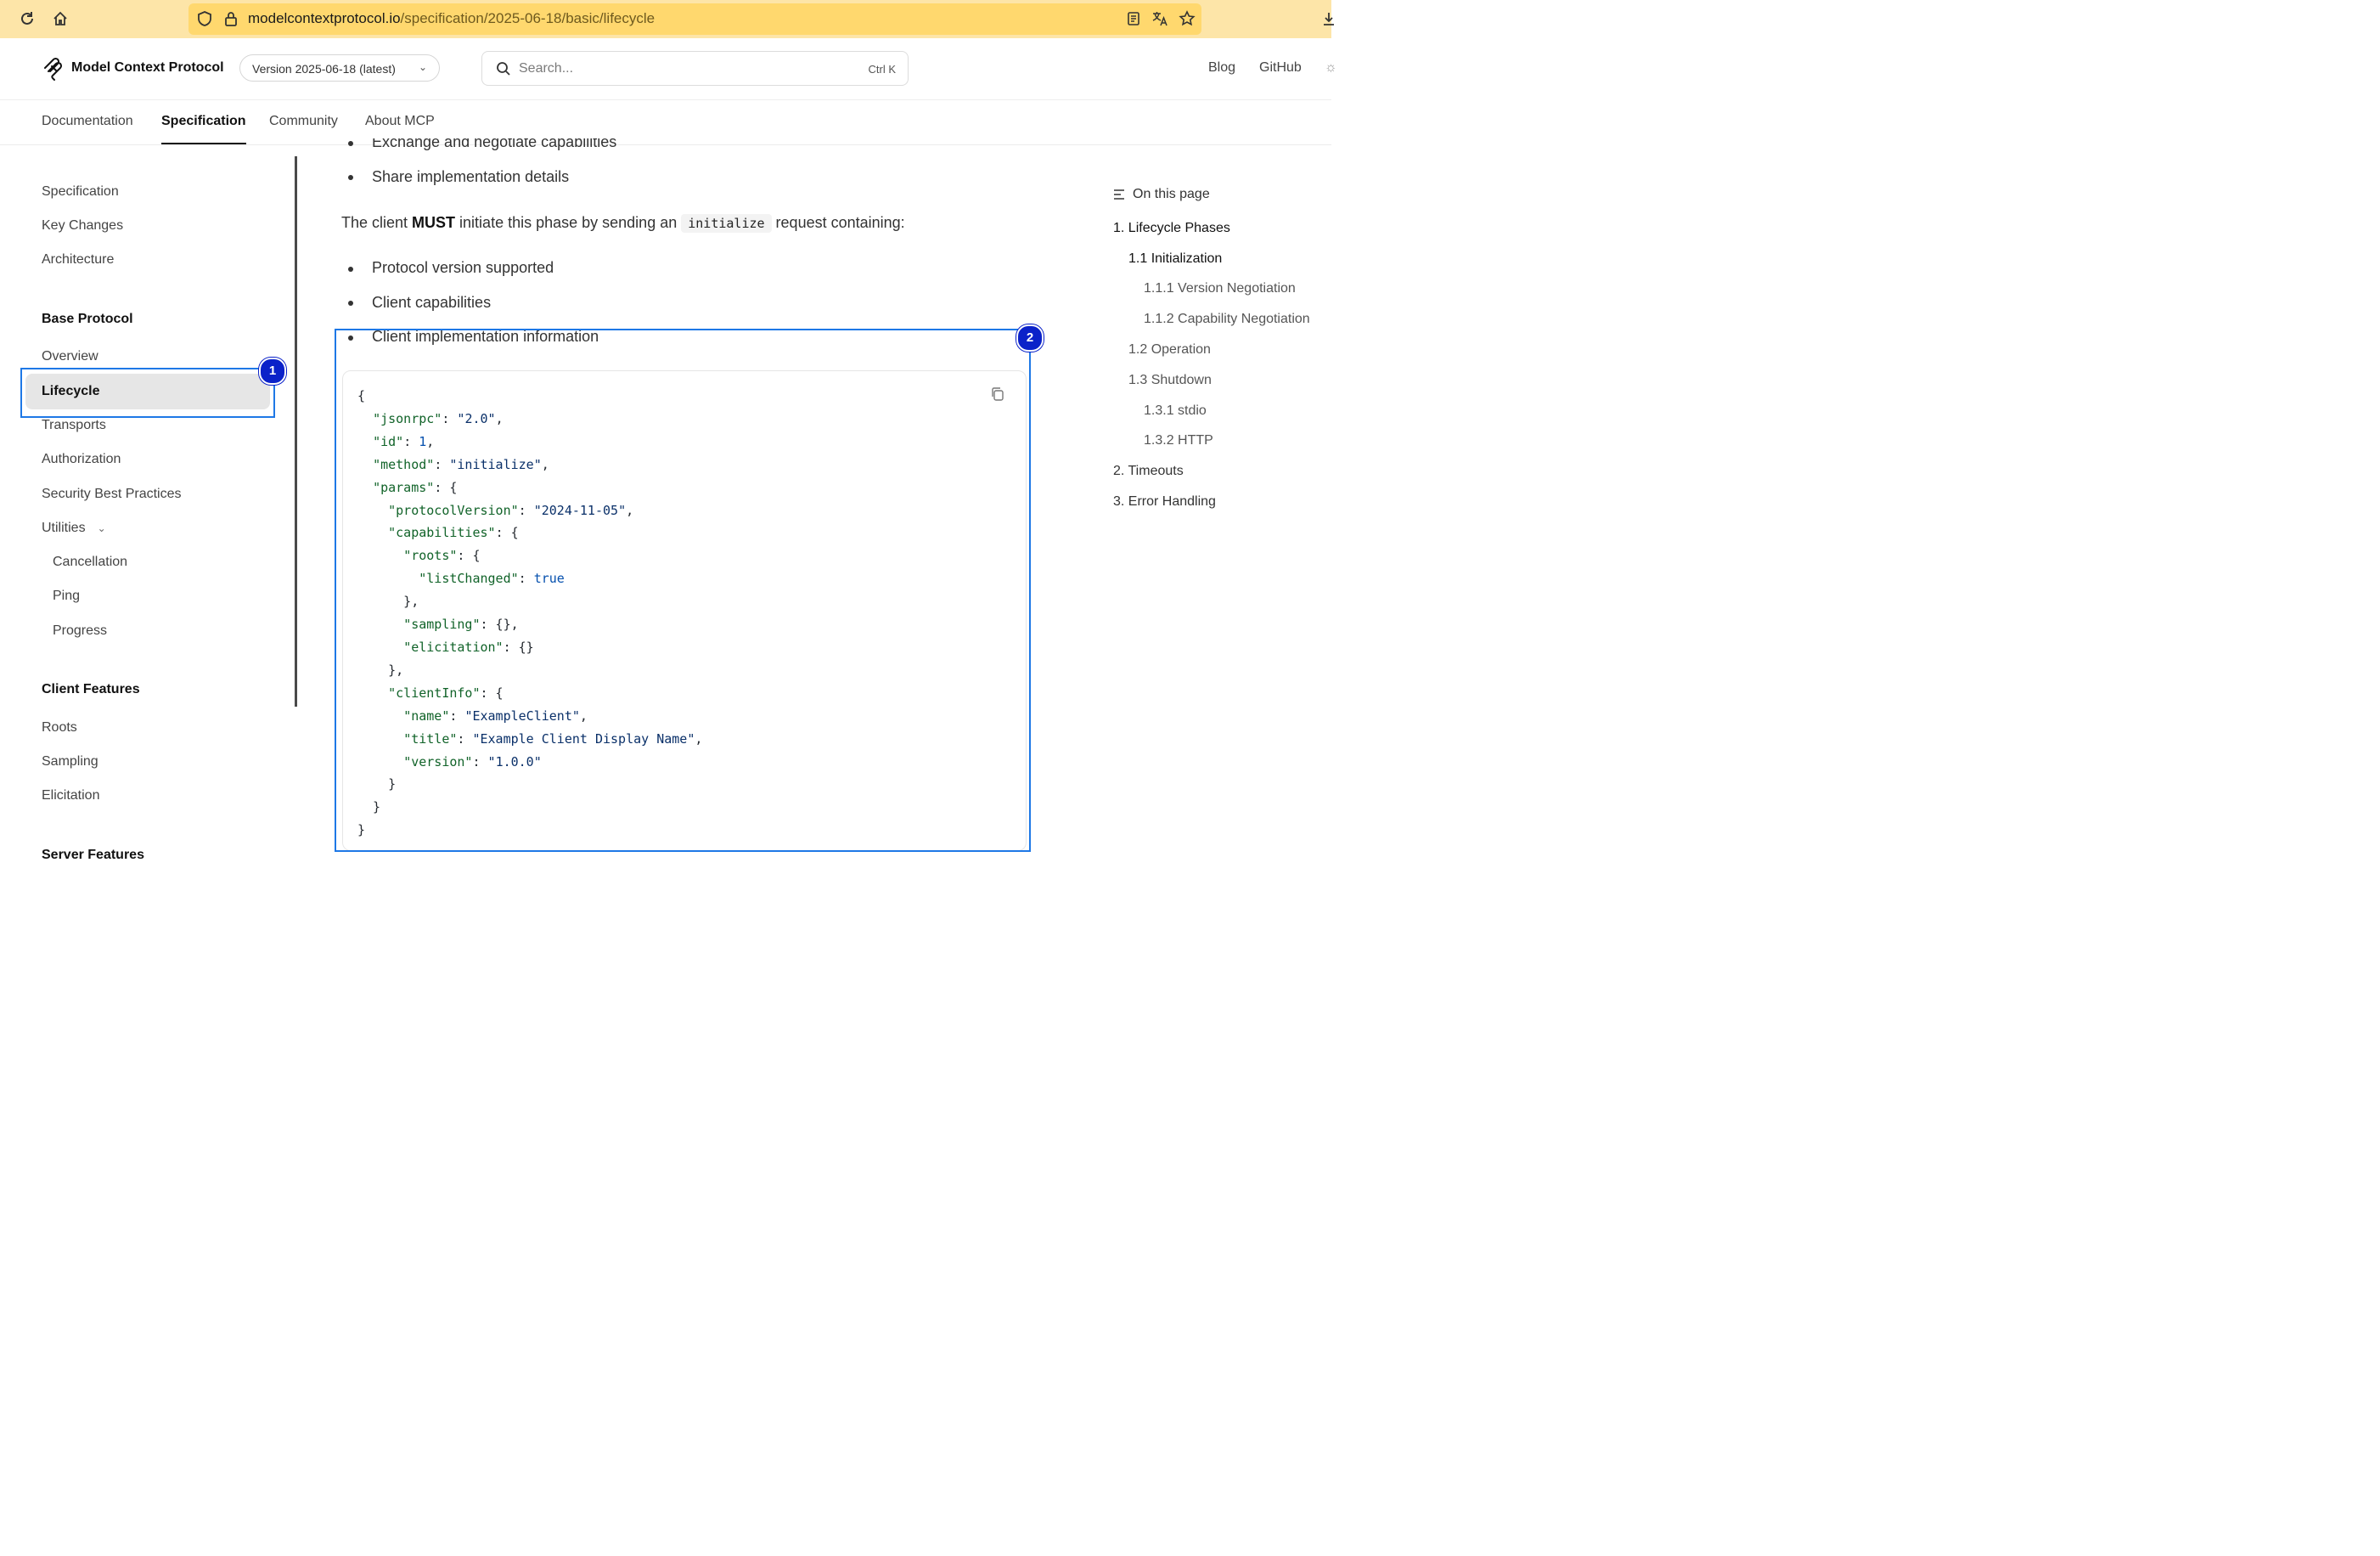  Describe the element at coordinates (74, 426) in the screenshot. I see `sidebar-item-transports: Transports` at that location.